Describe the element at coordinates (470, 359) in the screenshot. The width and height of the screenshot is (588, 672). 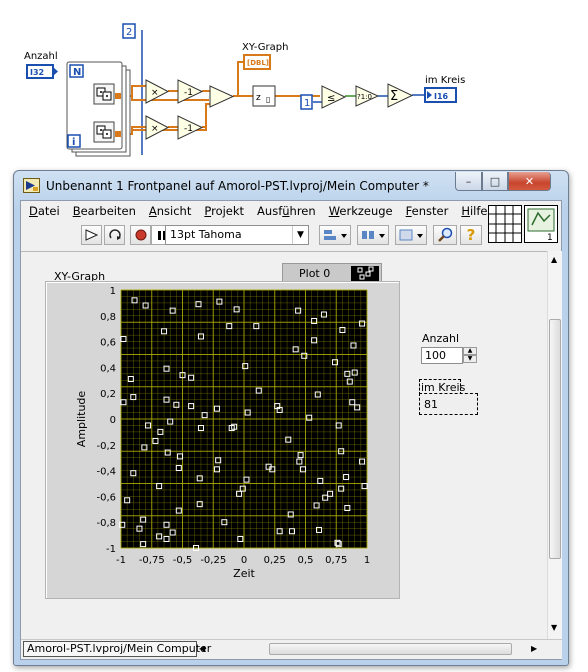
I see `decrement-arrow-icon: ▼` at that location.